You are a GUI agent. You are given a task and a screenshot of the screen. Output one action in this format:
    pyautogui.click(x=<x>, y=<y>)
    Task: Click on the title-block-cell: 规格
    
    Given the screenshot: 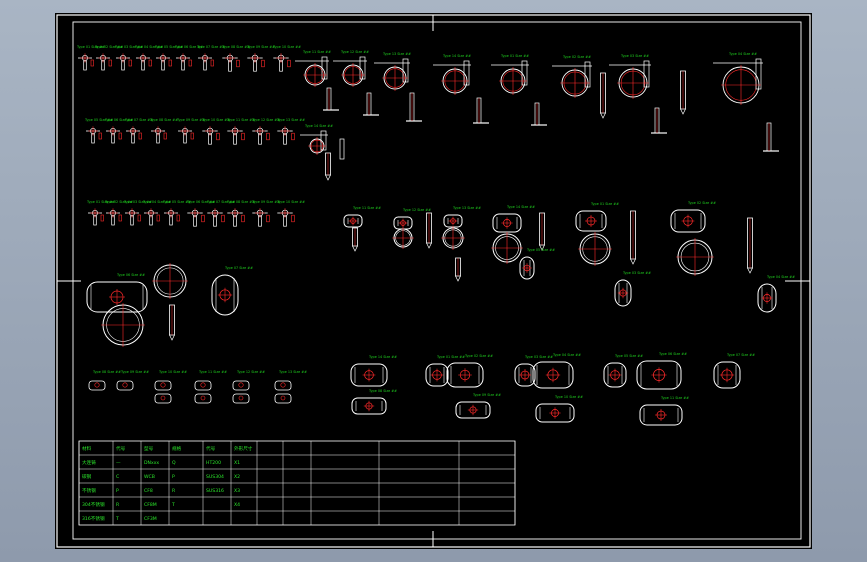 What is the action you would take?
    pyautogui.click(x=177, y=448)
    